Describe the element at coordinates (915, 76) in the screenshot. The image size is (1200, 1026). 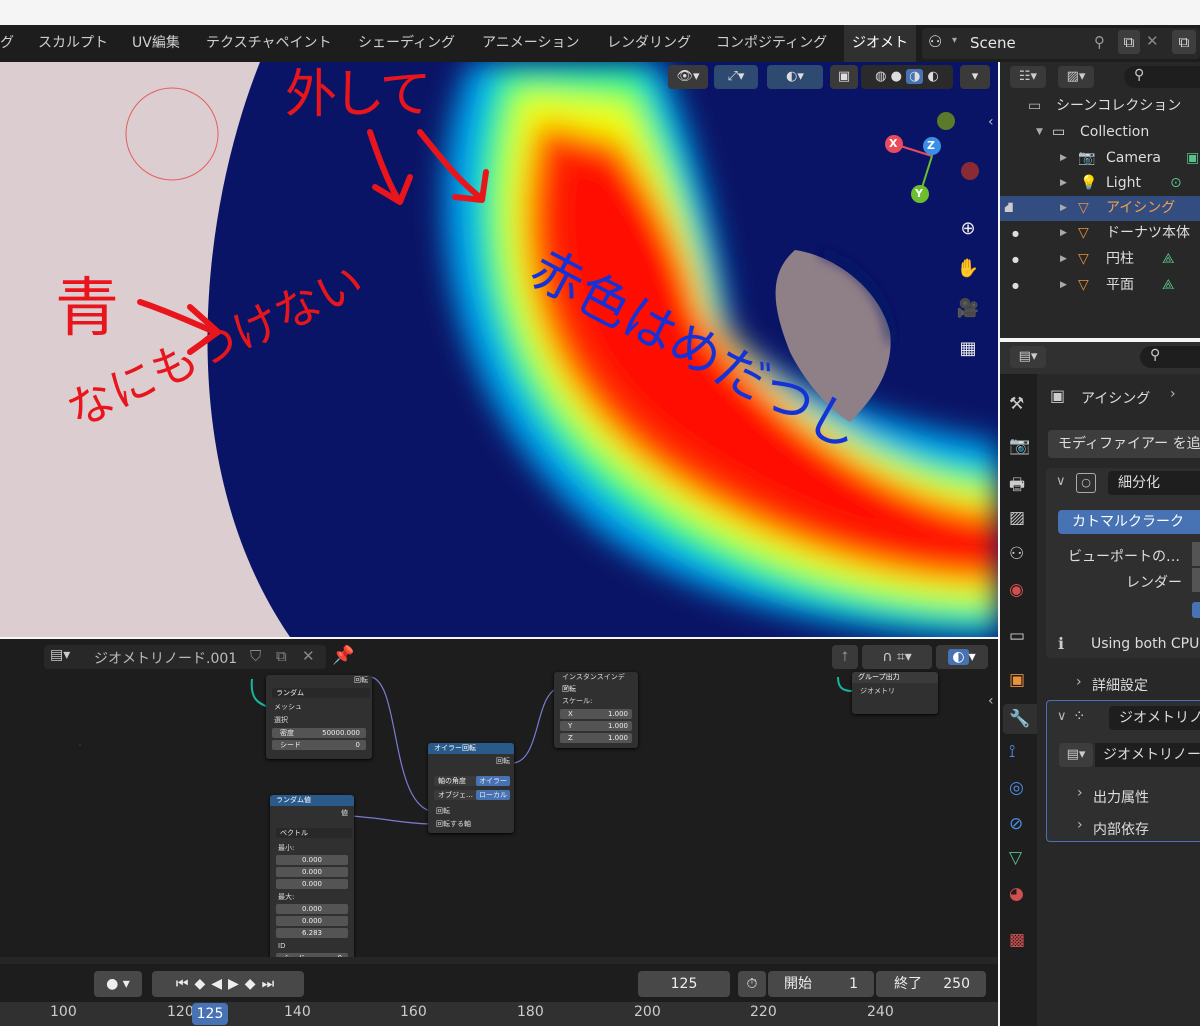
I see `material-preview-icon: ◑` at that location.